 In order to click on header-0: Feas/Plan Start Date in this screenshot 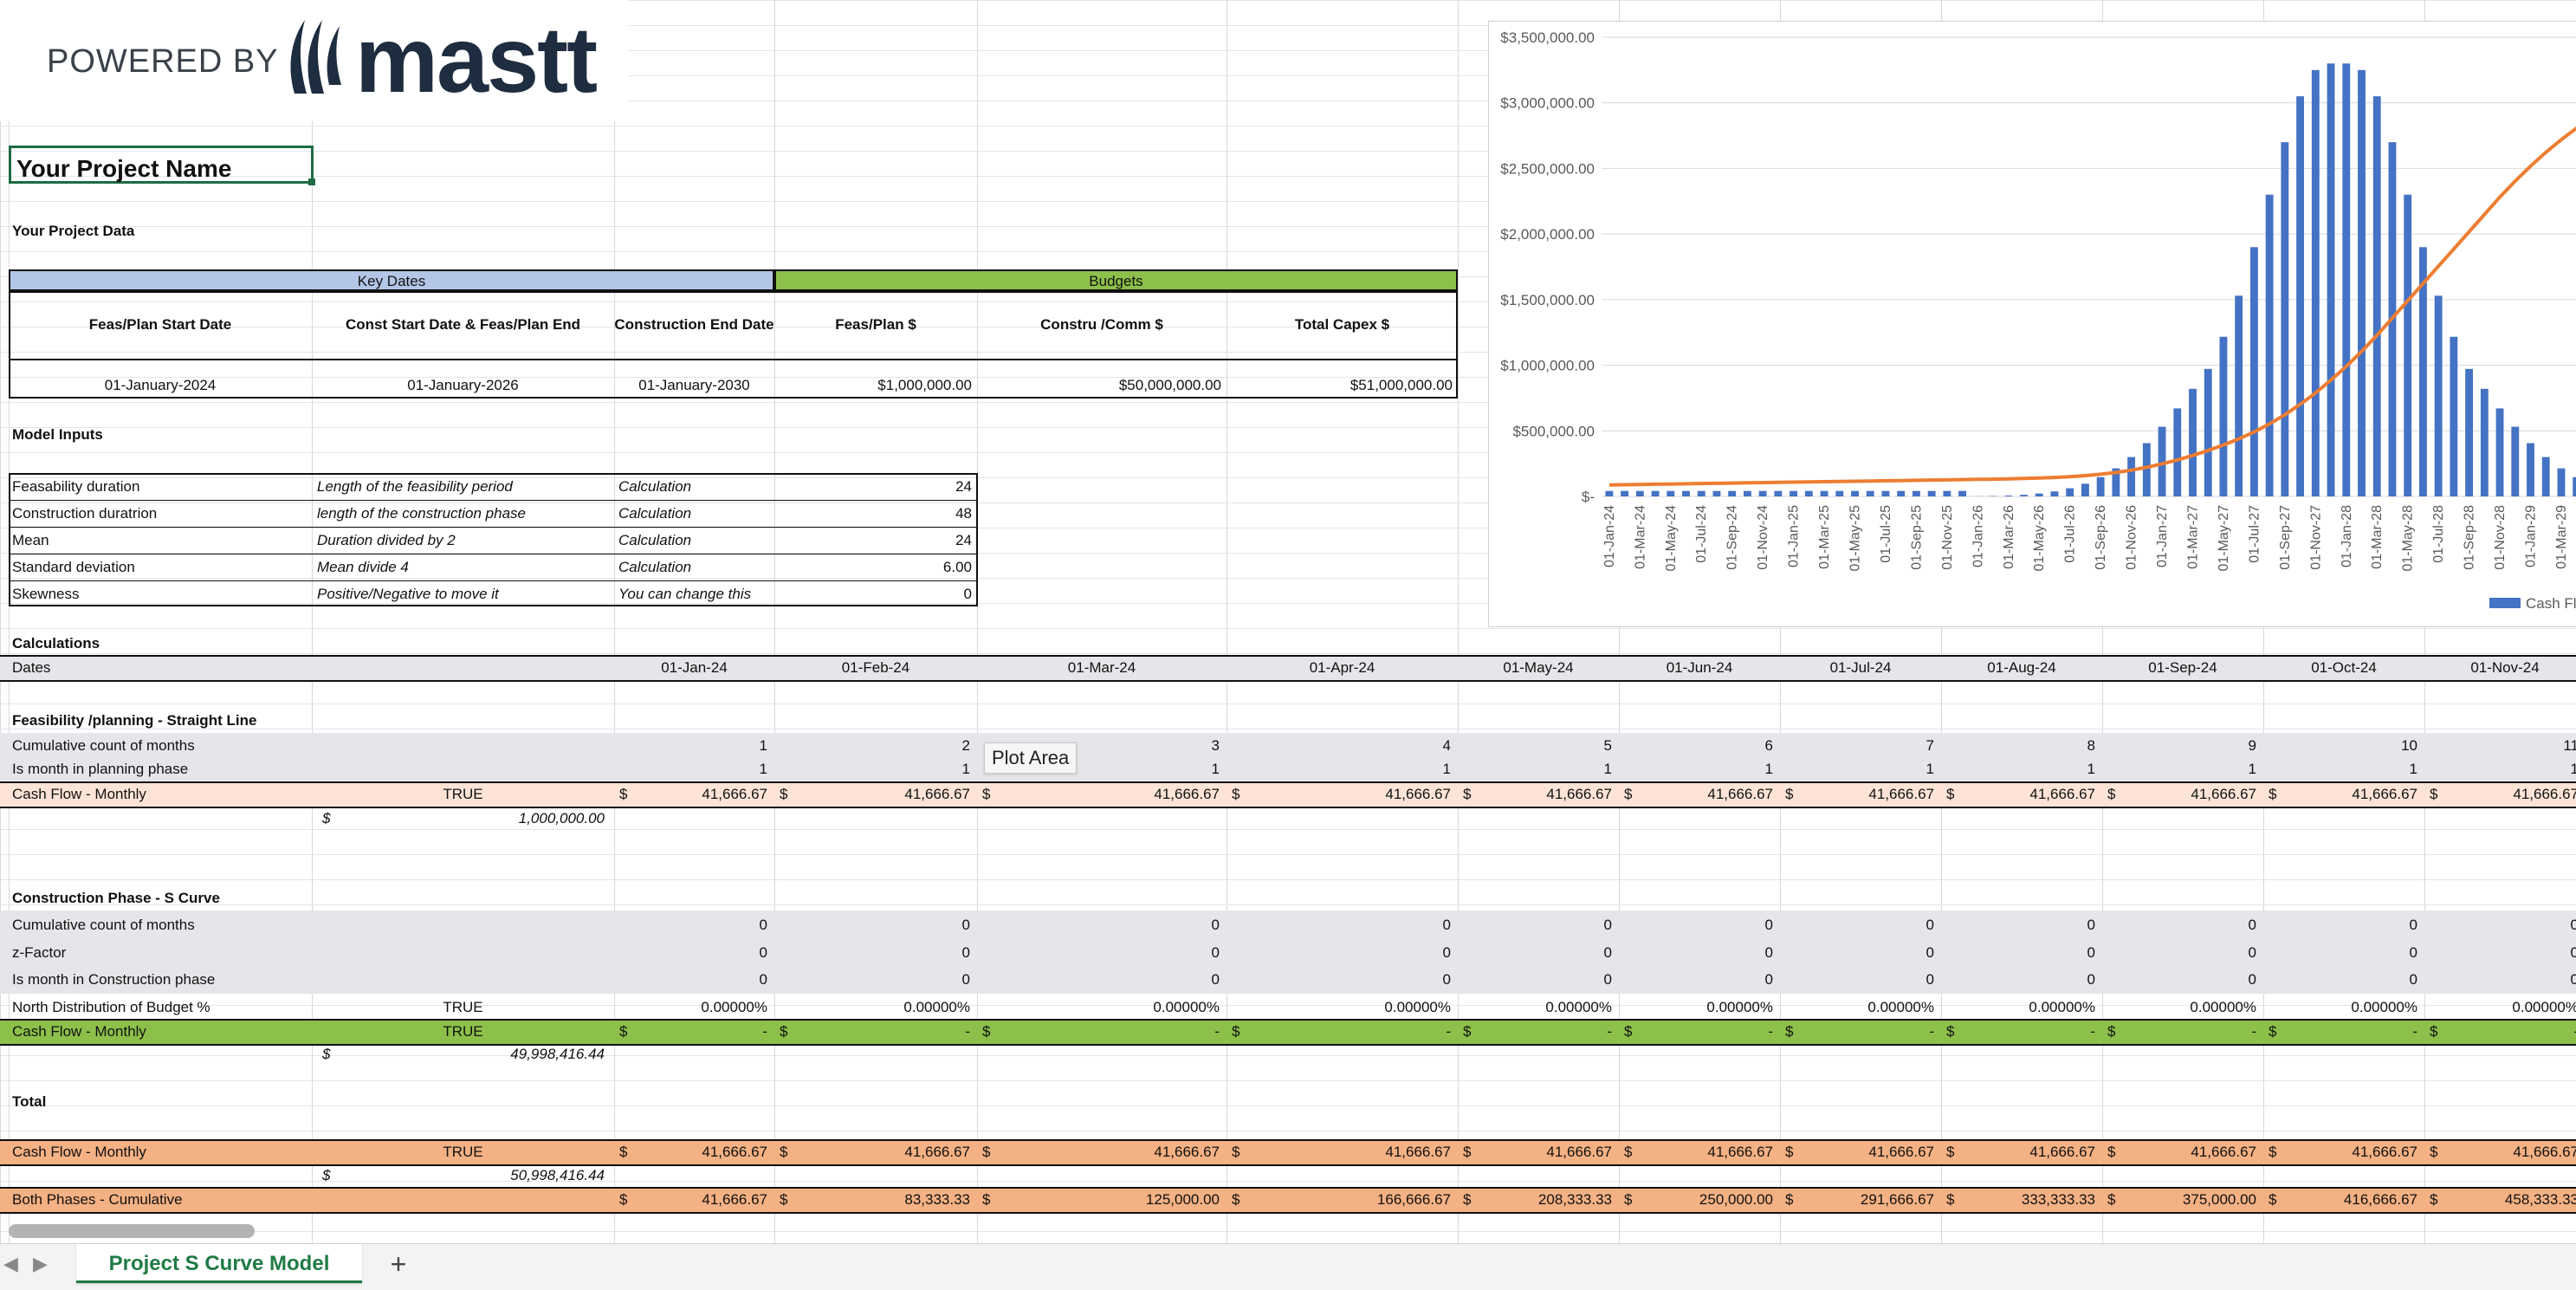, I will do `click(160, 324)`.